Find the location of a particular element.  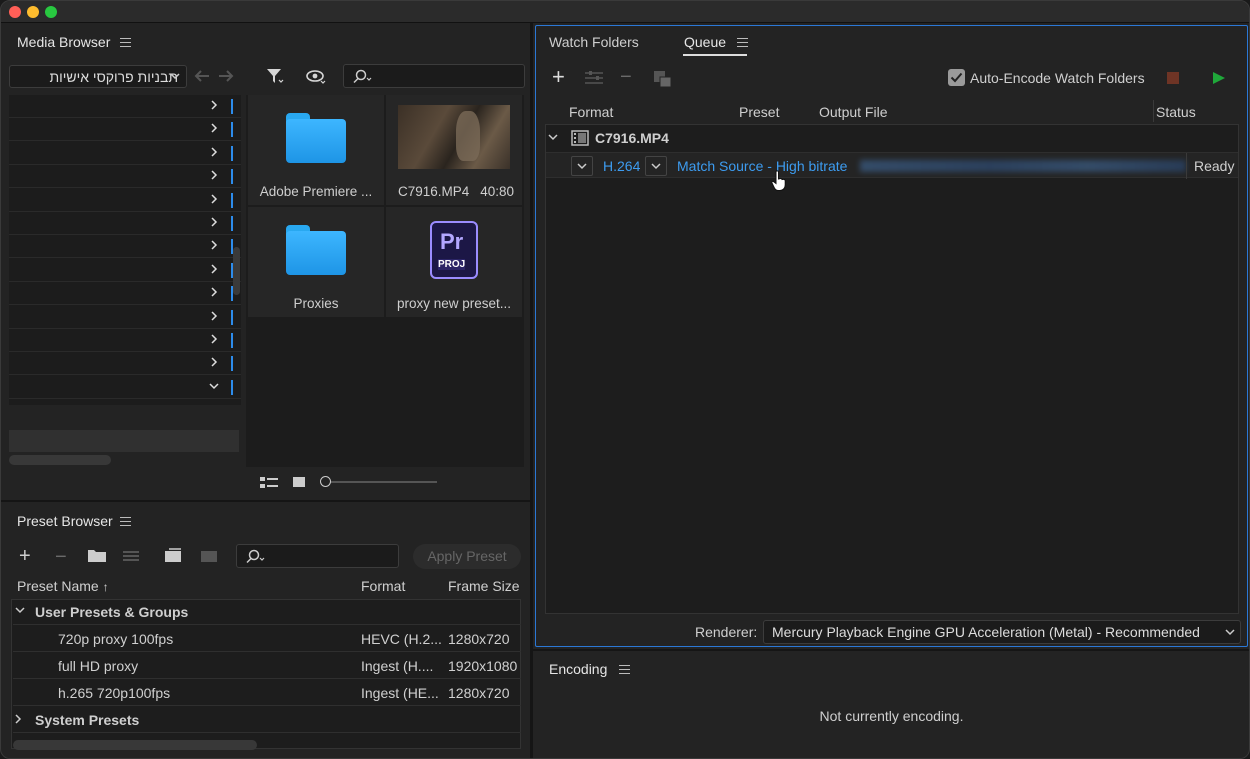

remove-icon: − is located at coordinates (626, 77).